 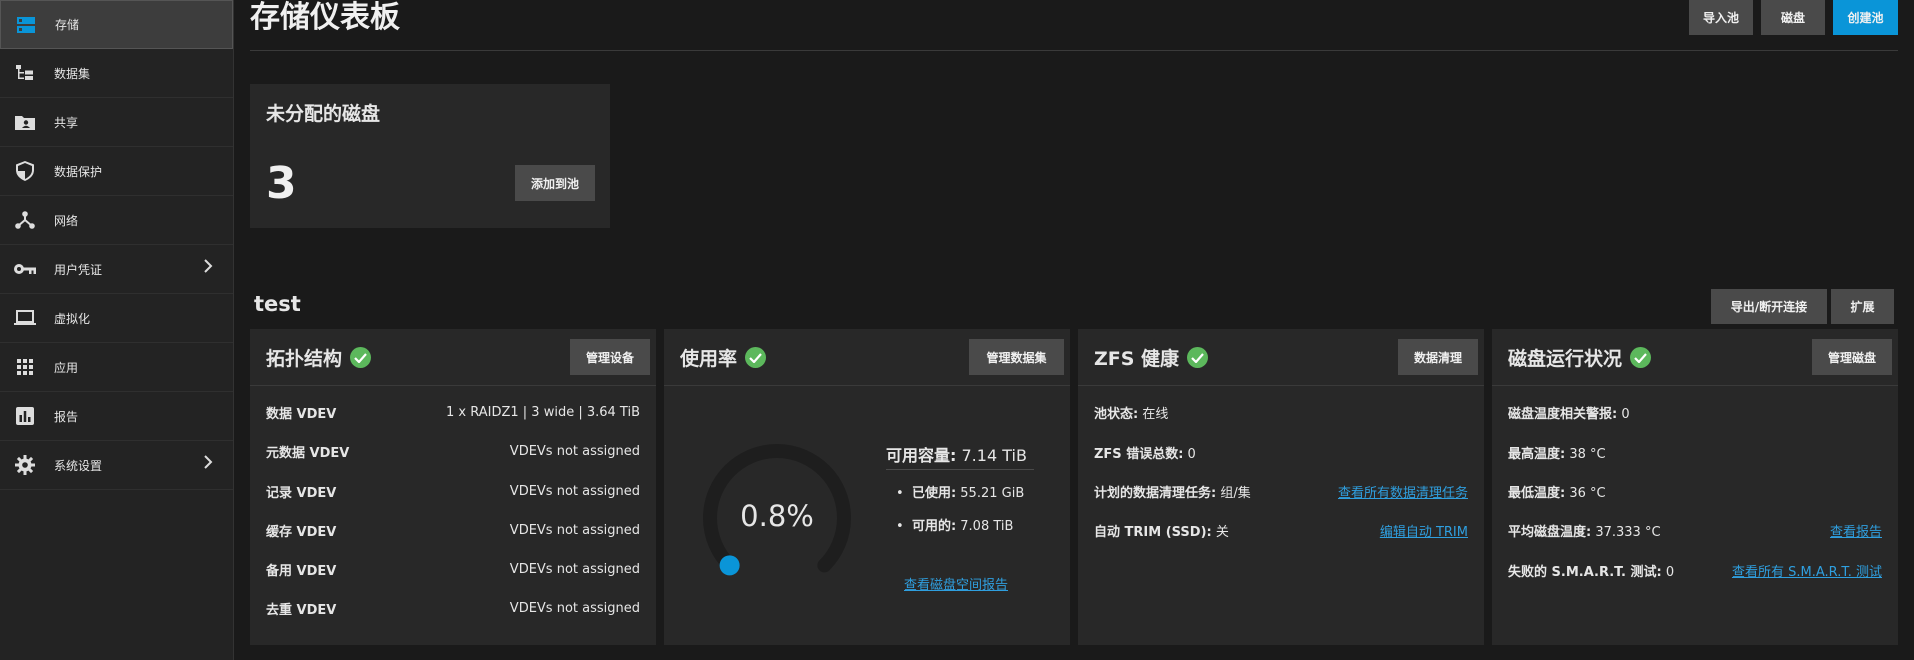 I want to click on sidebar-item-label: 网络, so click(x=66, y=220).